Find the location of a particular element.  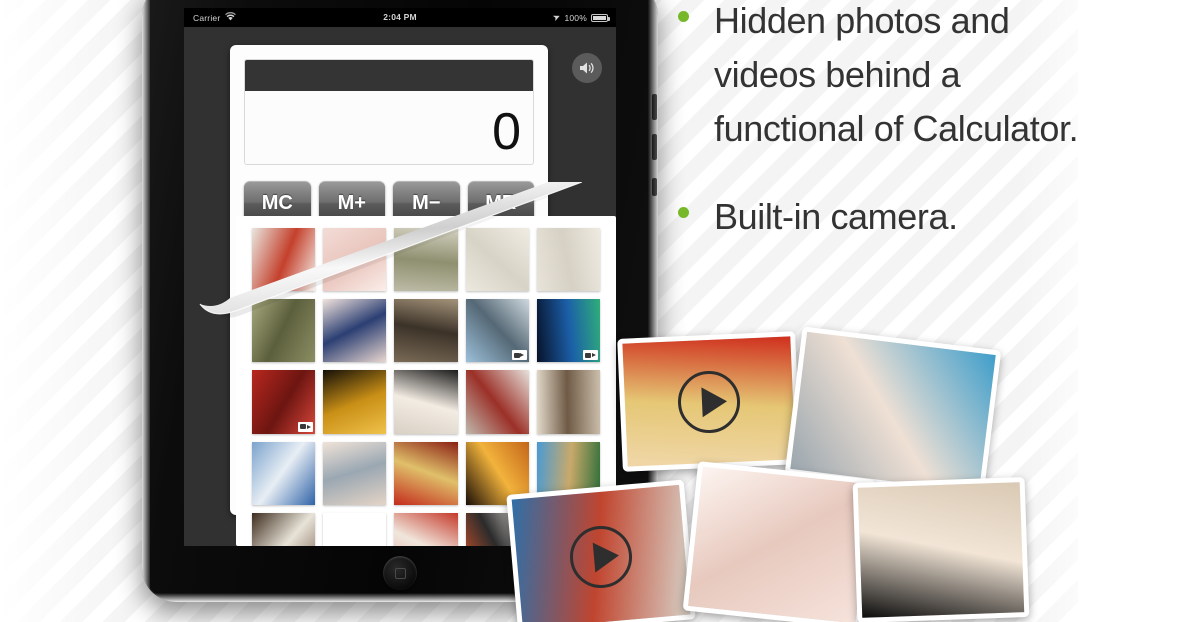

mute-switch is located at coordinates (654, 187).